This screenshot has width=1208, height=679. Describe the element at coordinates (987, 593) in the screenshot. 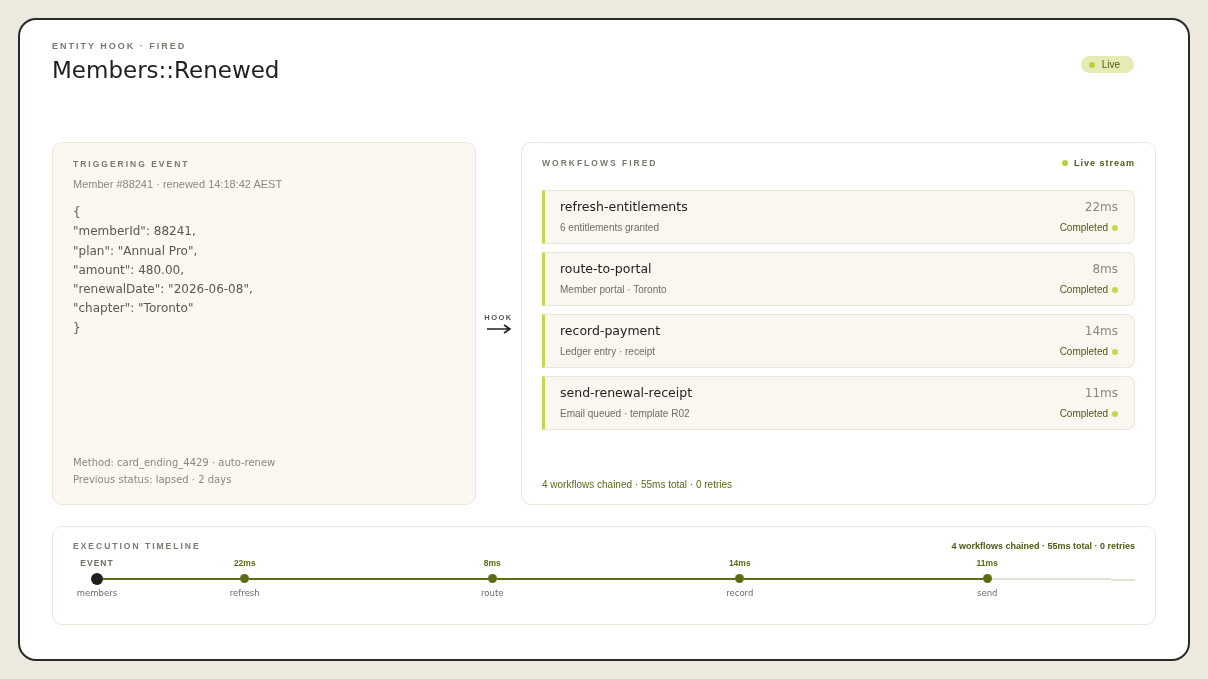

I see `stop-label: send` at that location.